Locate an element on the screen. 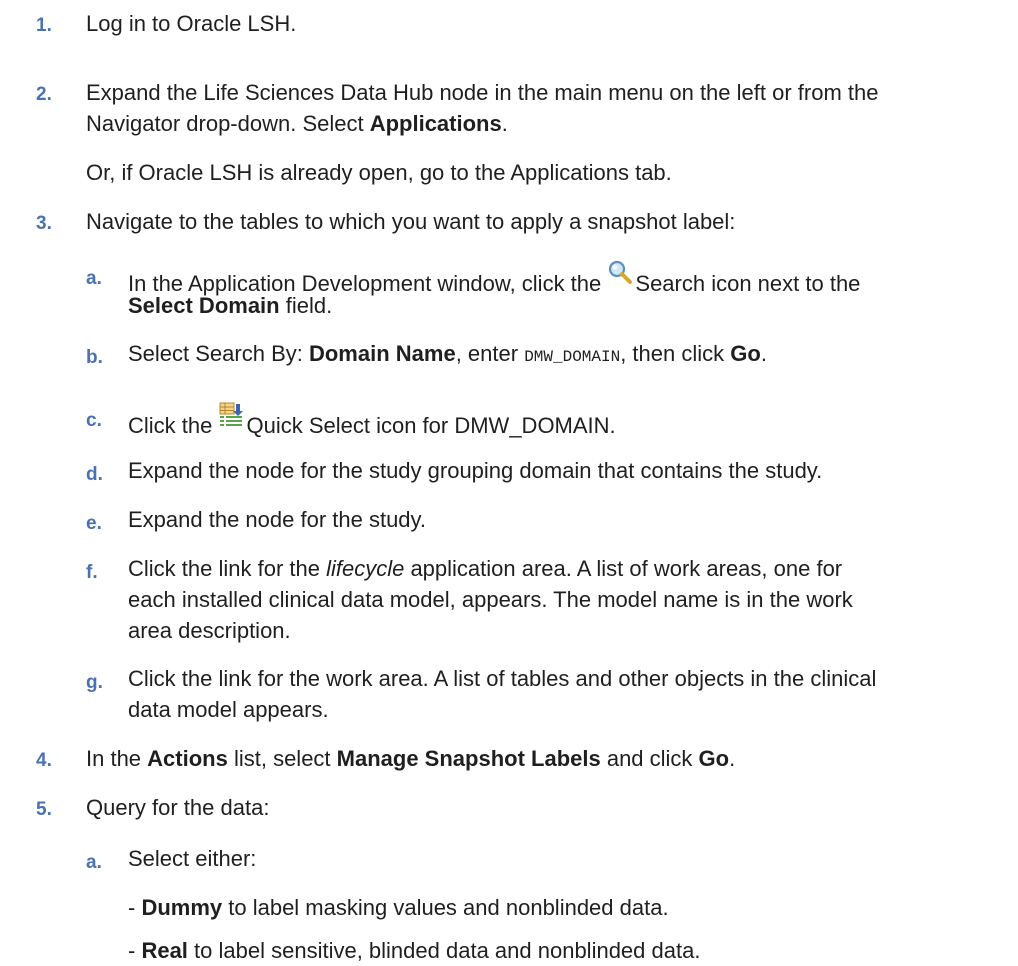 Image resolution: width=1018 pixels, height=966 pixels. text-span: In the is located at coordinates (117, 758).